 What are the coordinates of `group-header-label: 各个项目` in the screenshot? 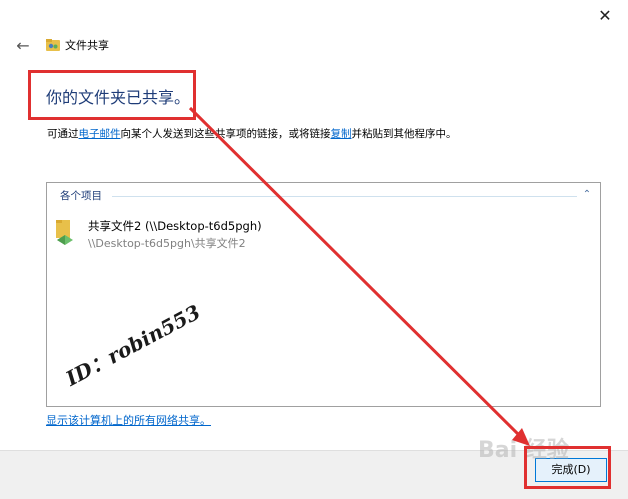 It's located at (81, 196).